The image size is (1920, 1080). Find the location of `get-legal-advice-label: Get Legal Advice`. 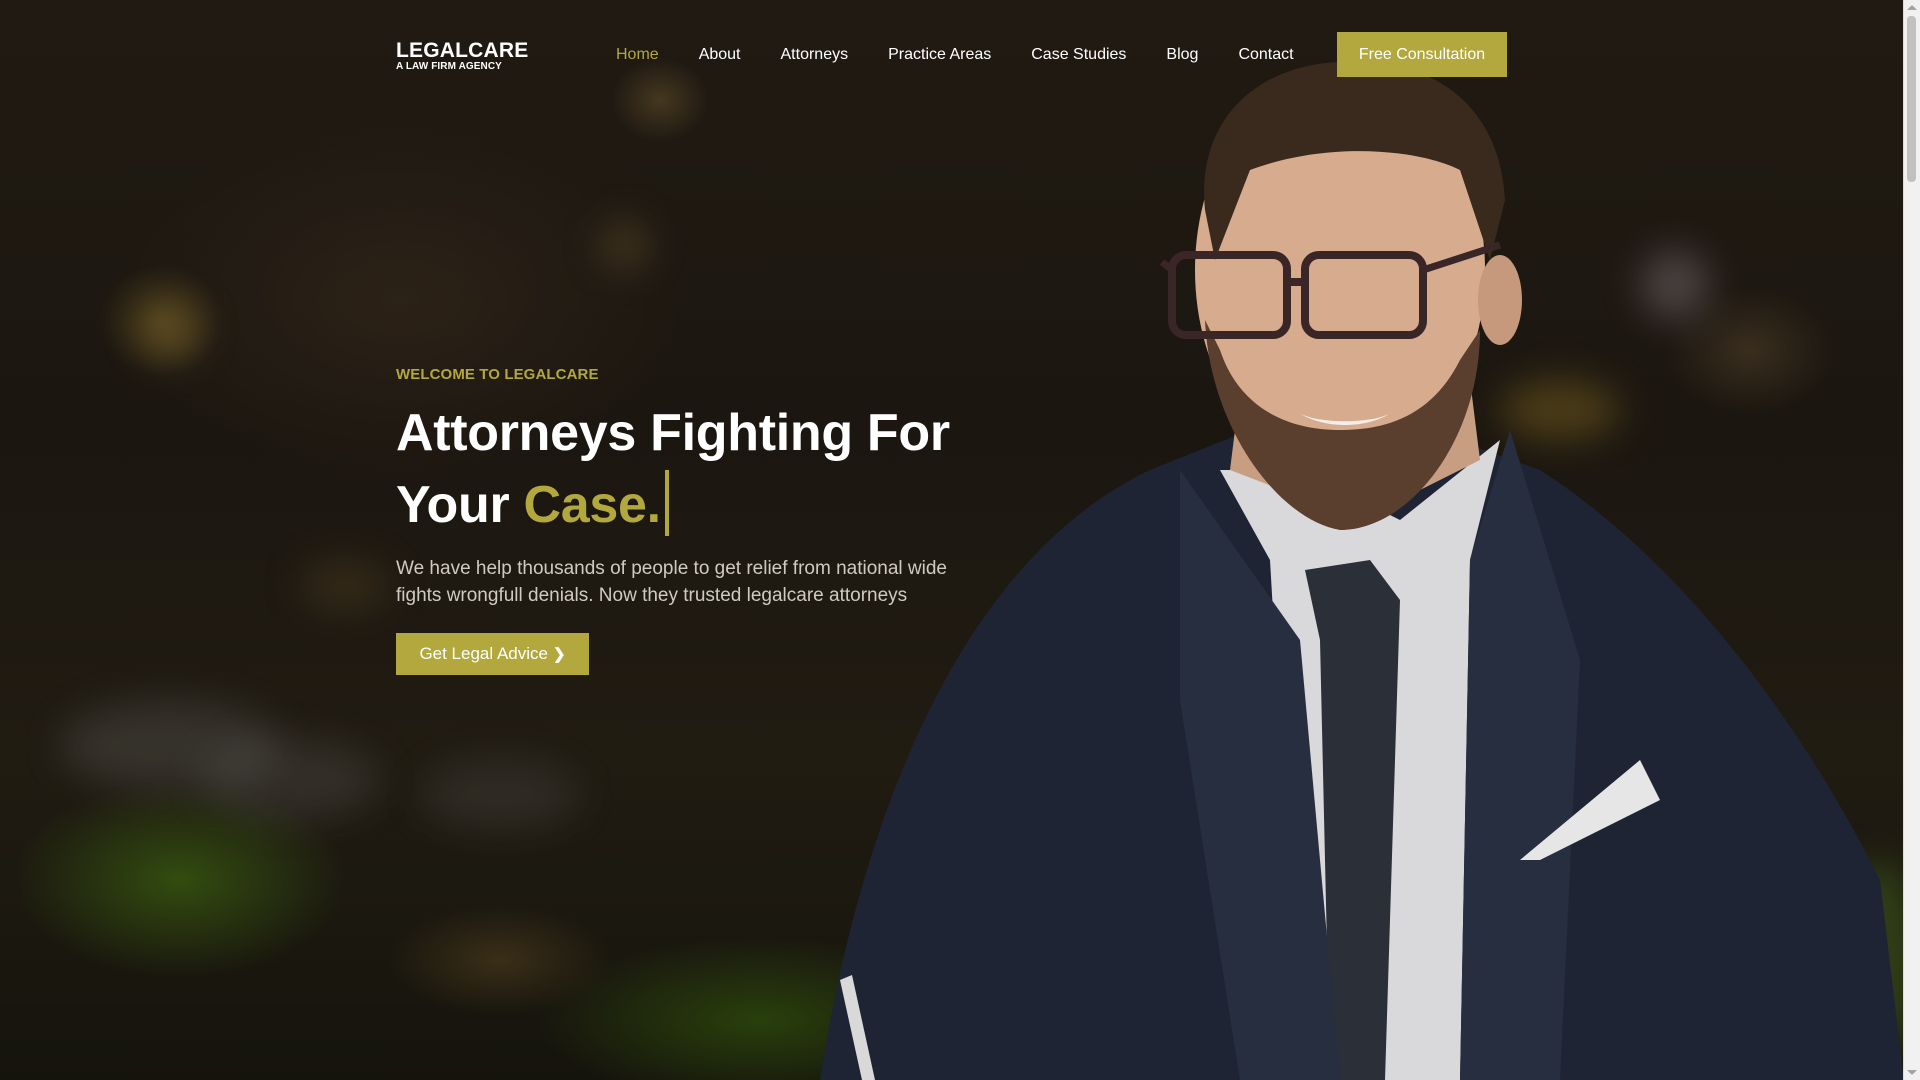

get-legal-advice-label: Get Legal Advice is located at coordinates (483, 653).